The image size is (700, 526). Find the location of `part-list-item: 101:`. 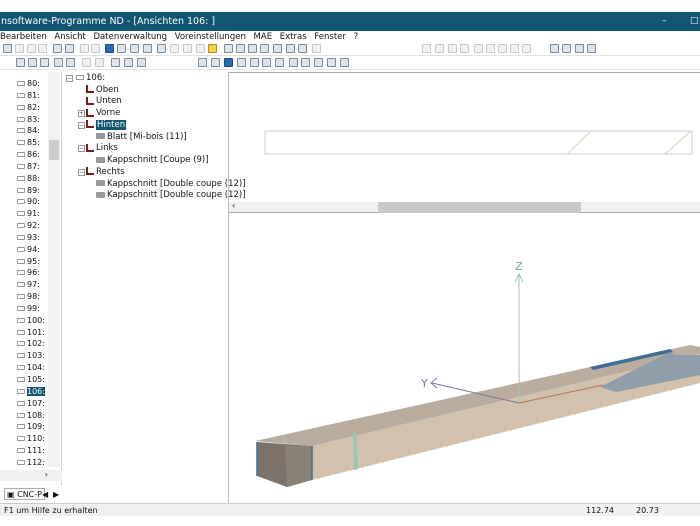

part-list-item: 101: is located at coordinates (31, 332).